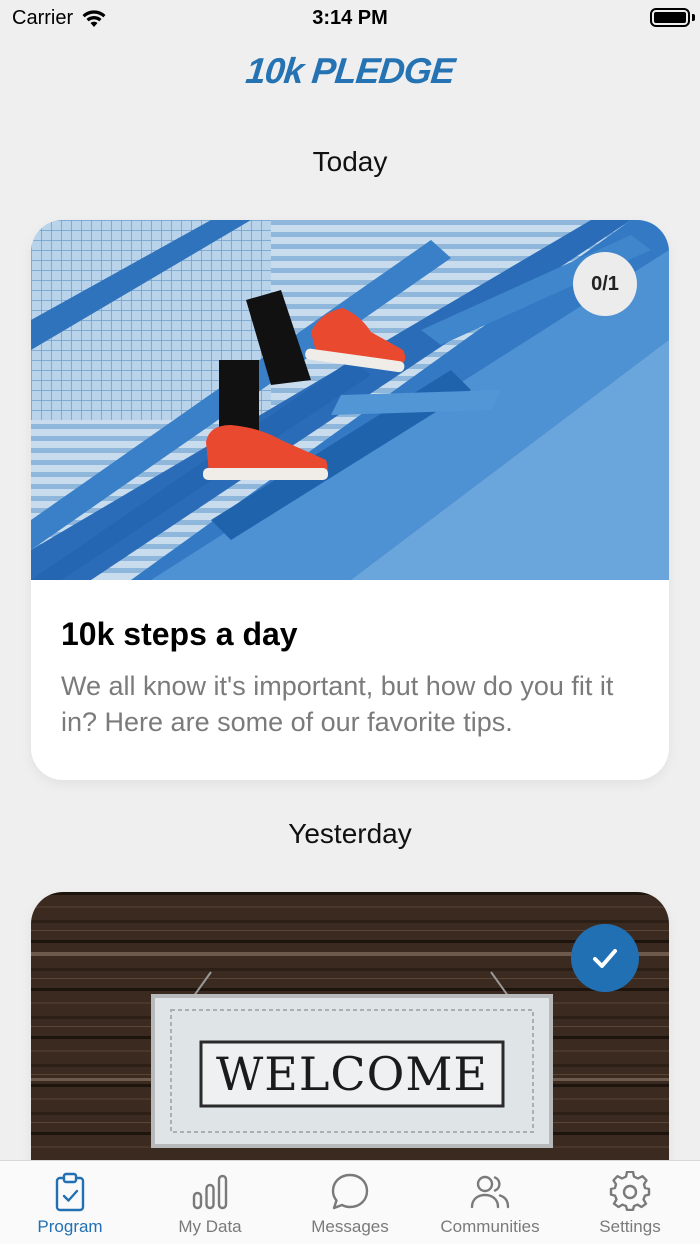 Image resolution: width=700 pixels, height=1244 pixels. I want to click on card-title: 10k steps a day, so click(179, 634).